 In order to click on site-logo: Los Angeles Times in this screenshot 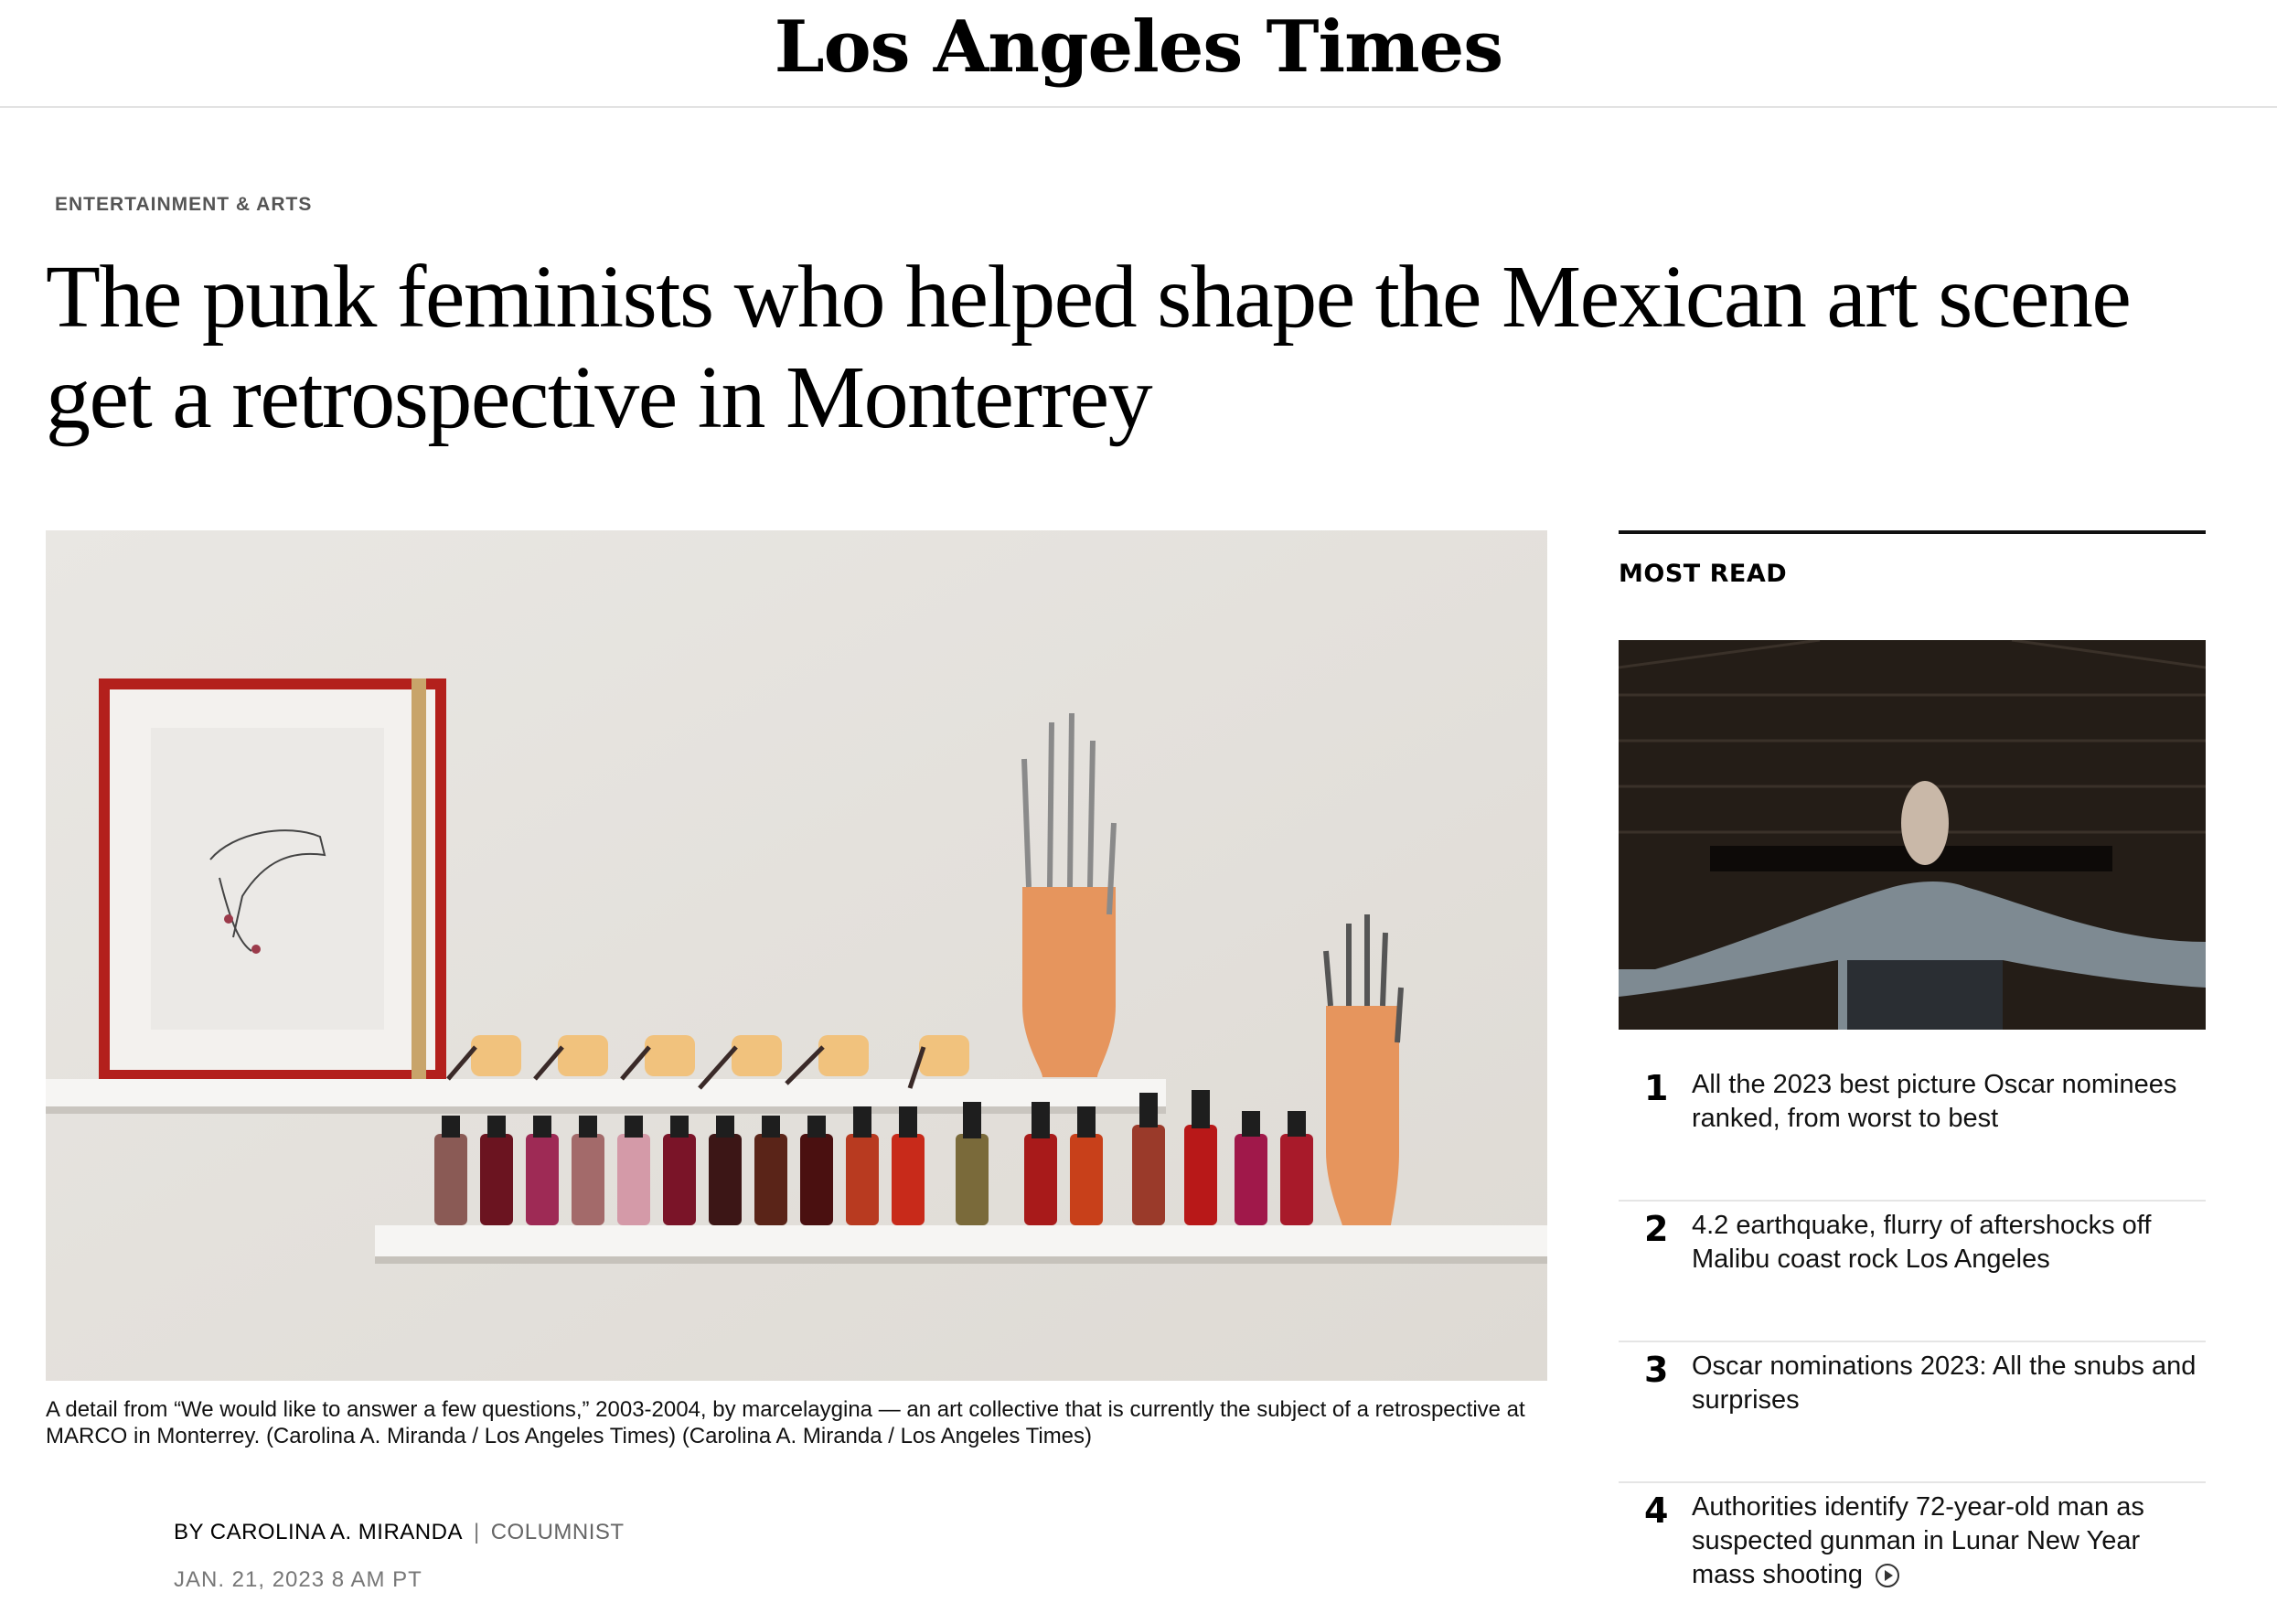, I will do `click(1138, 47)`.